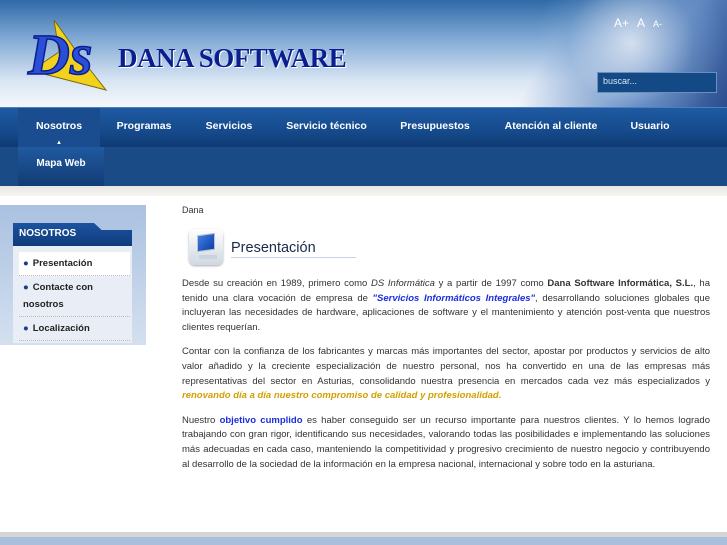 This screenshot has width=727, height=545. Describe the element at coordinates (201, 420) in the screenshot. I see `text: Nuestro` at that location.